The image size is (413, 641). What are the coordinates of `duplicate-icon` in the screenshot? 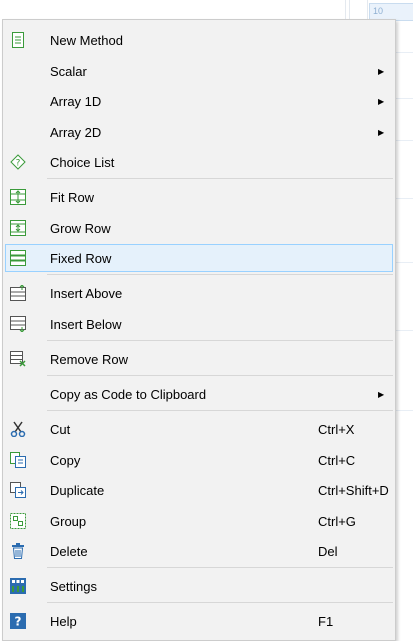 It's located at (18, 490).